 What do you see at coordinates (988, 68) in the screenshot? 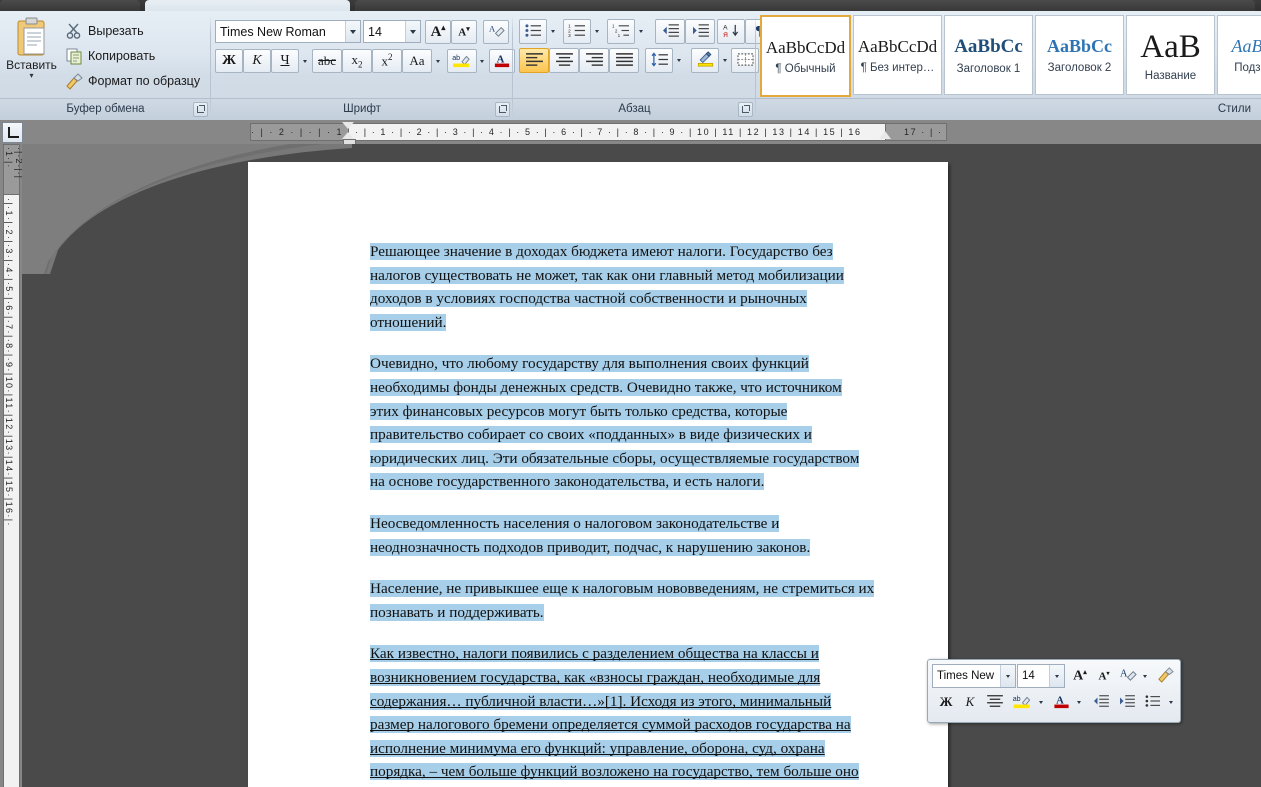
I see `style-name: Заголовок 1` at bounding box center [988, 68].